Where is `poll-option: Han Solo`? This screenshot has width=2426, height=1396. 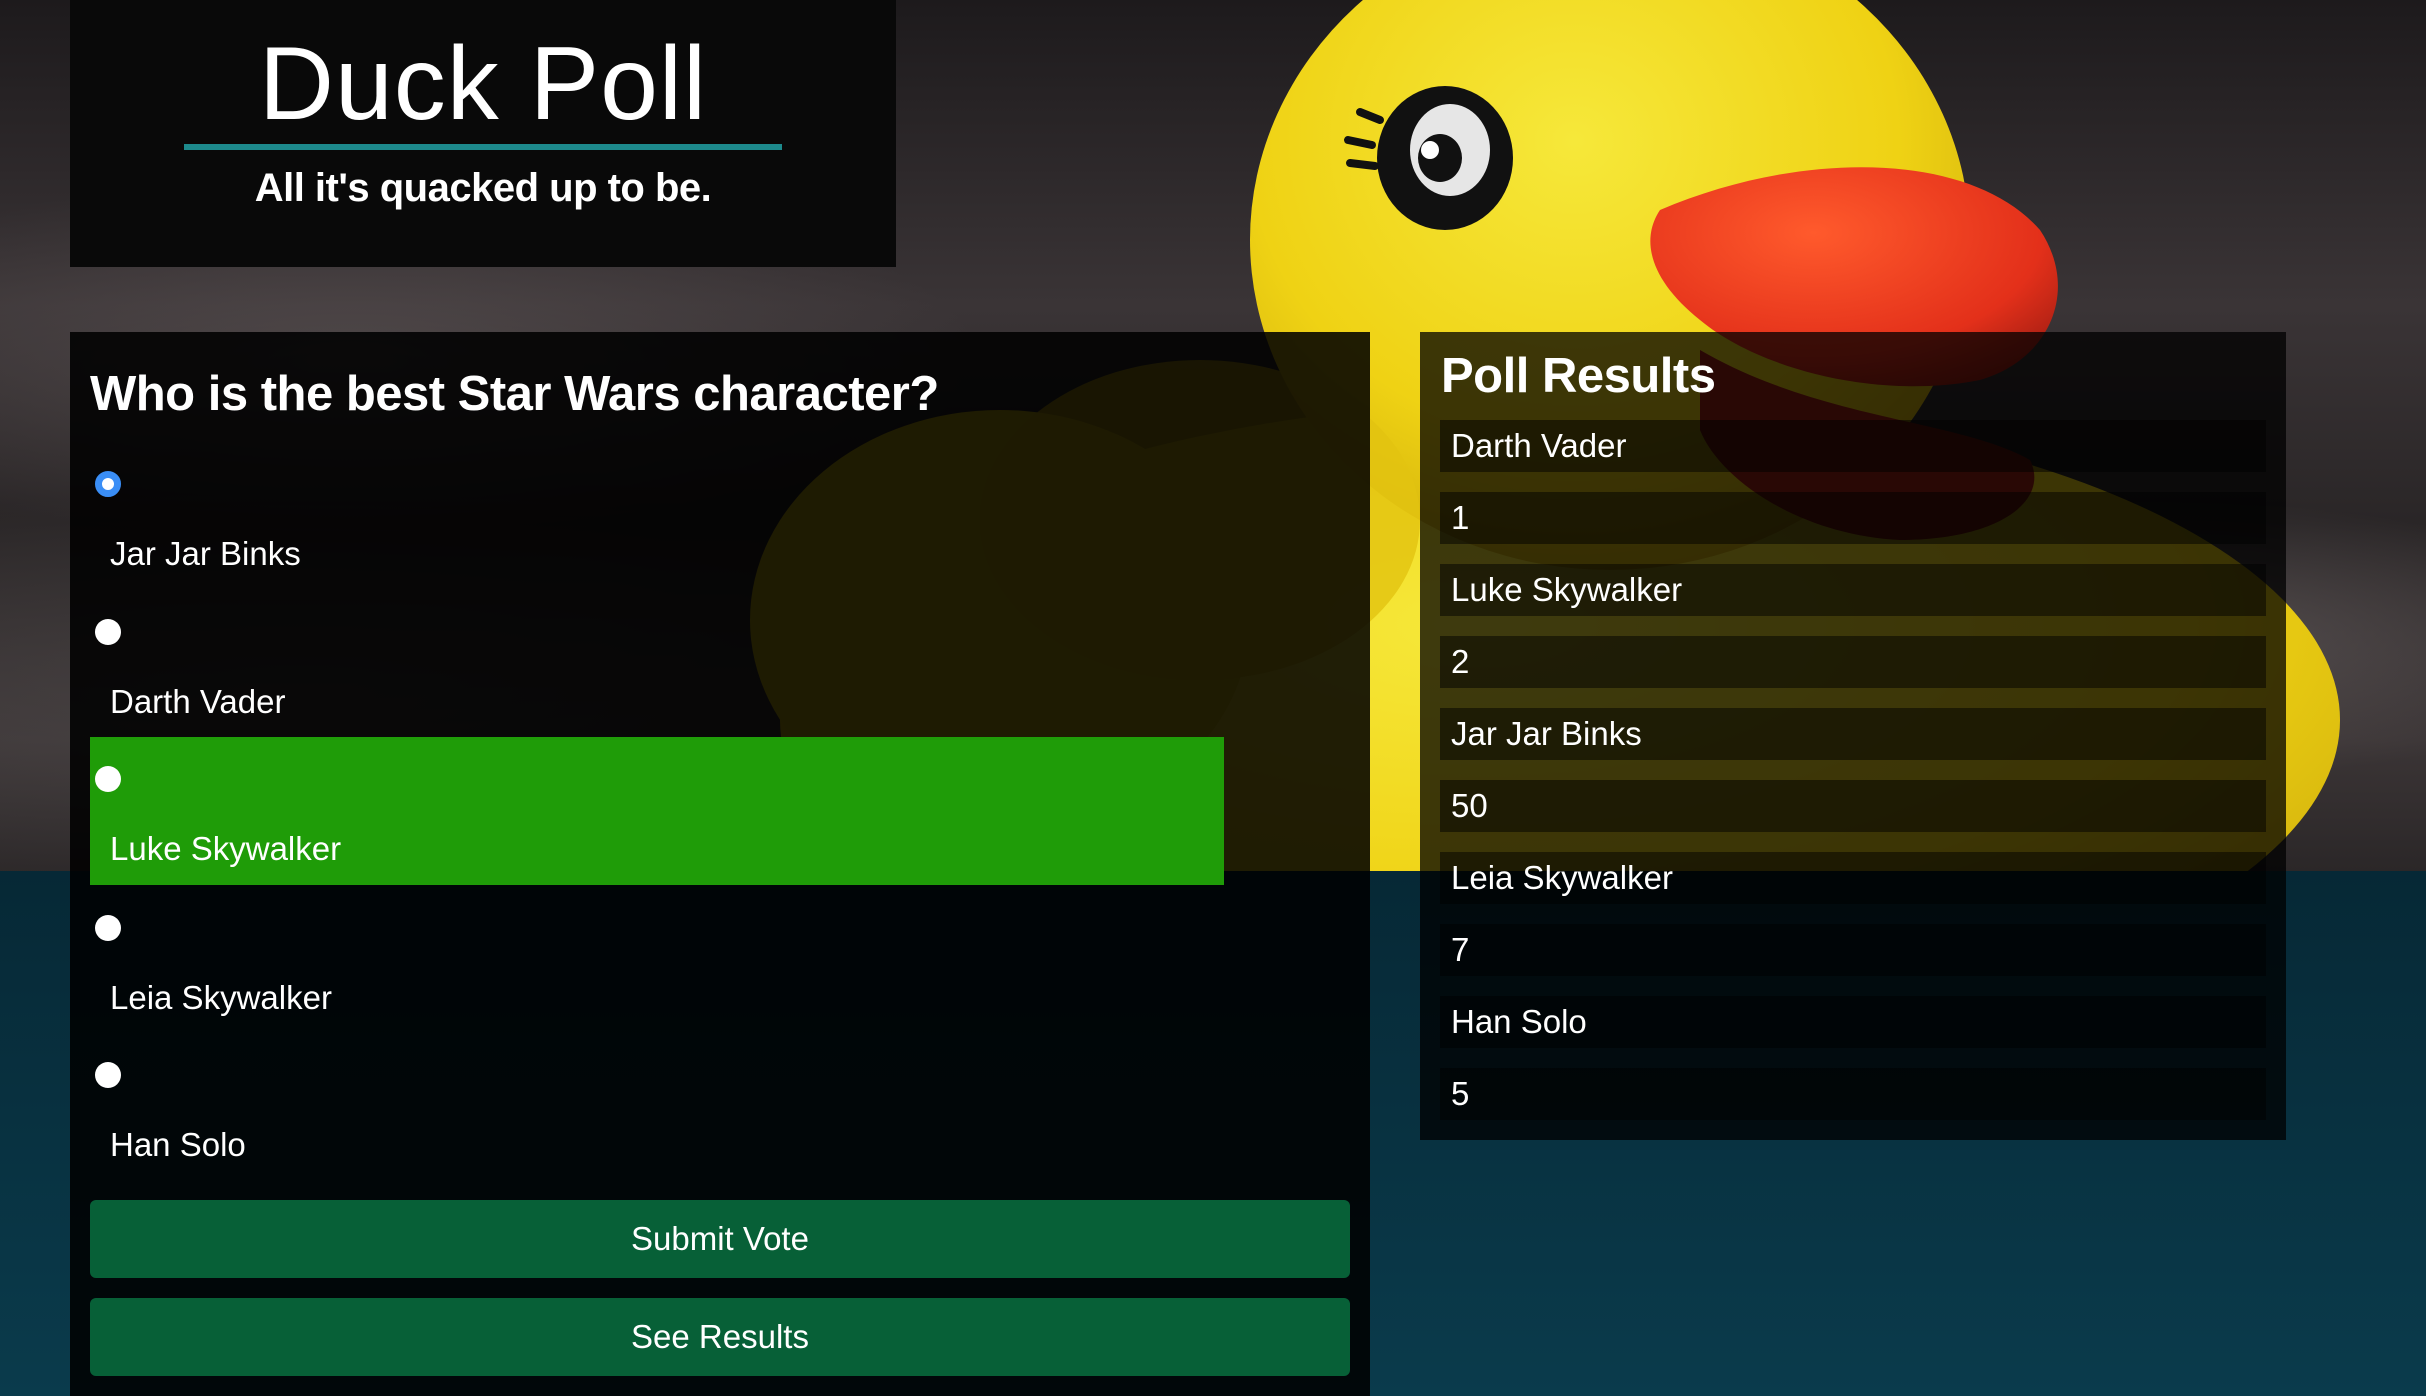 poll-option: Han Solo is located at coordinates (657, 1107).